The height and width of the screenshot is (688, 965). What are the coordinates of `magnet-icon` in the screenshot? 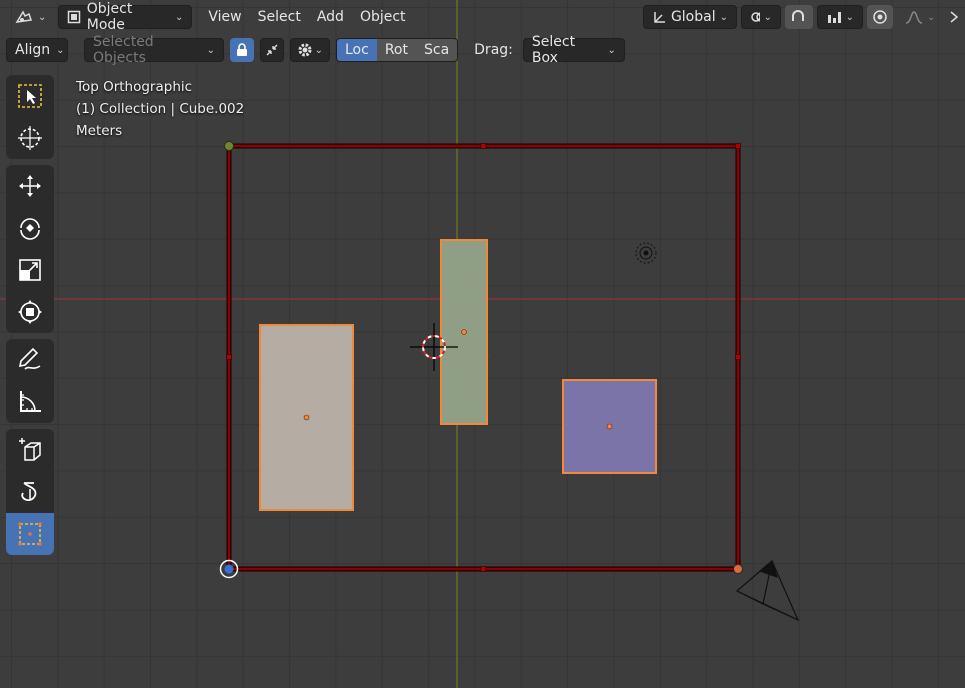 It's located at (798, 15).